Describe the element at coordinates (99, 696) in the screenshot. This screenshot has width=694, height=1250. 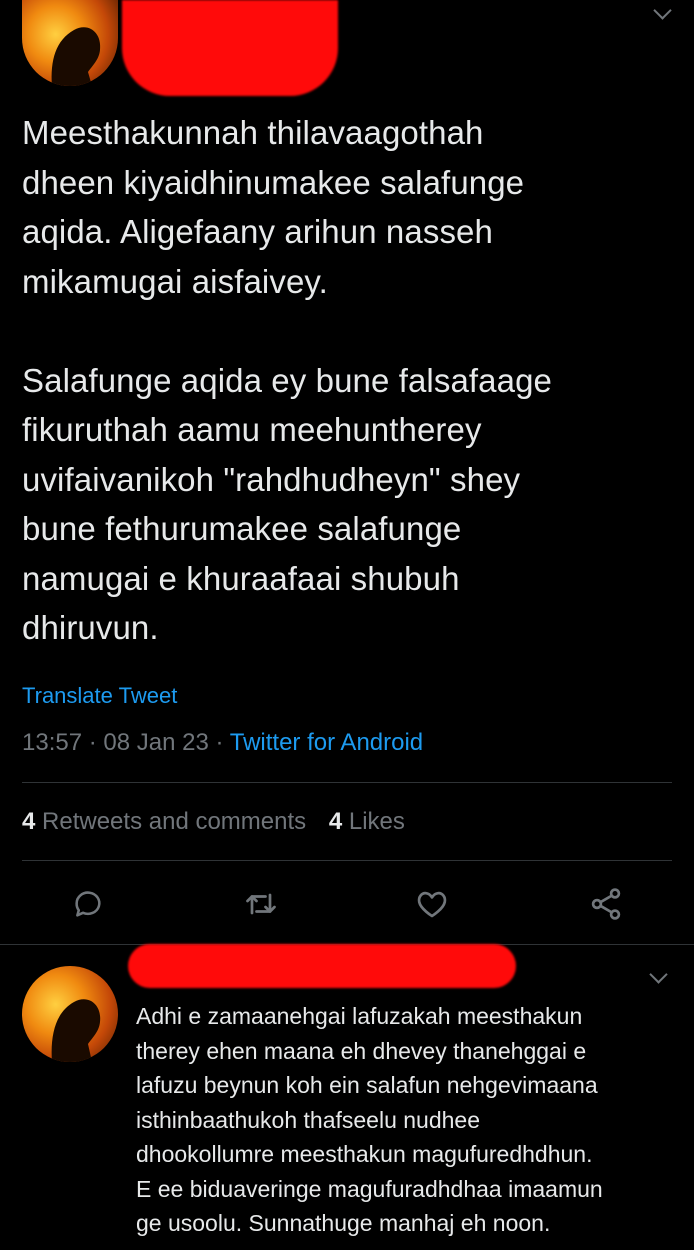
I see `translate-tweet-link: Translate Tweet` at that location.